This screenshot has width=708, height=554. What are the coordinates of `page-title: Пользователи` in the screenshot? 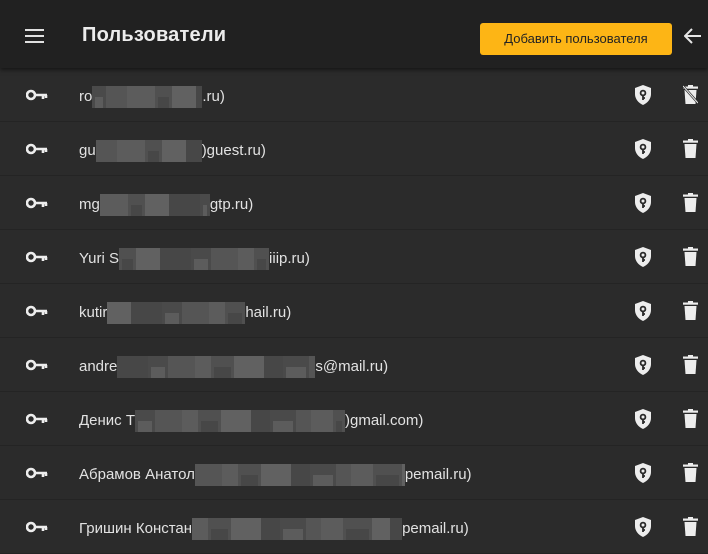 It's located at (154, 35).